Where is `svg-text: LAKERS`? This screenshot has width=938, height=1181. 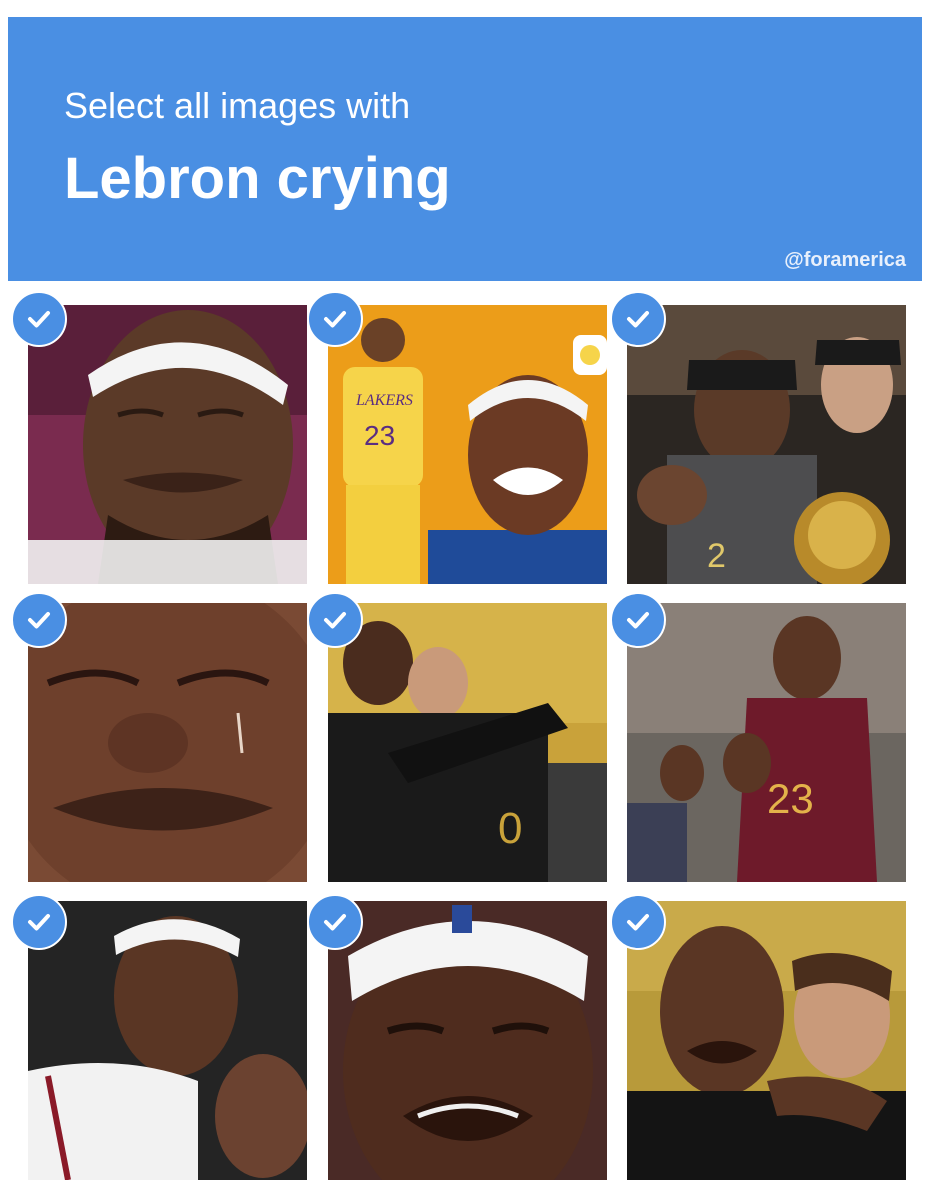
svg-text: LAKERS is located at coordinates (384, 400).